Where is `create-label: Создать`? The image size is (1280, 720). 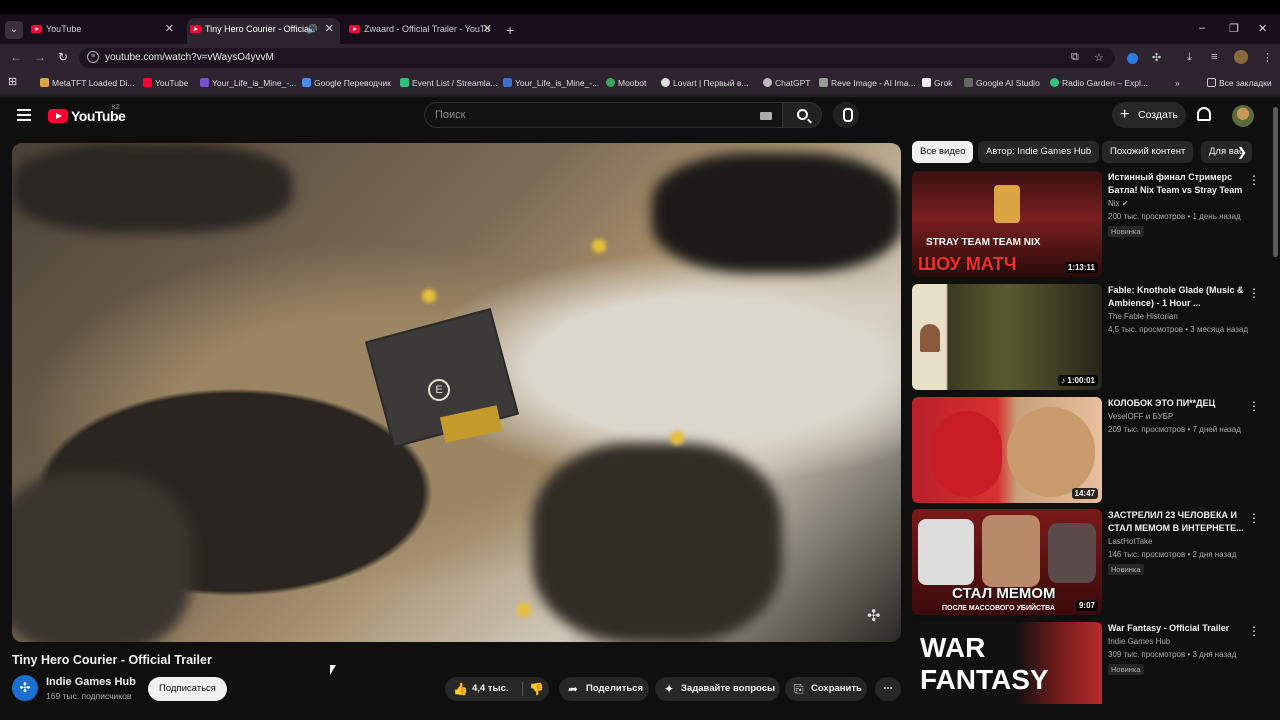
create-label: Создать is located at coordinates (1158, 115).